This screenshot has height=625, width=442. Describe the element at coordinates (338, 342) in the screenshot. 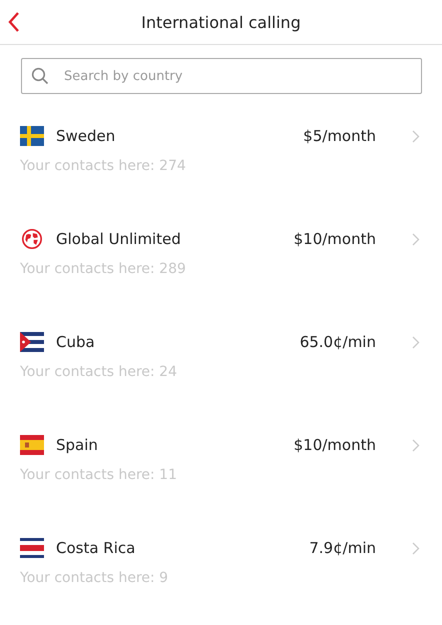

I see `plan-price: 65.0¢/min` at that location.